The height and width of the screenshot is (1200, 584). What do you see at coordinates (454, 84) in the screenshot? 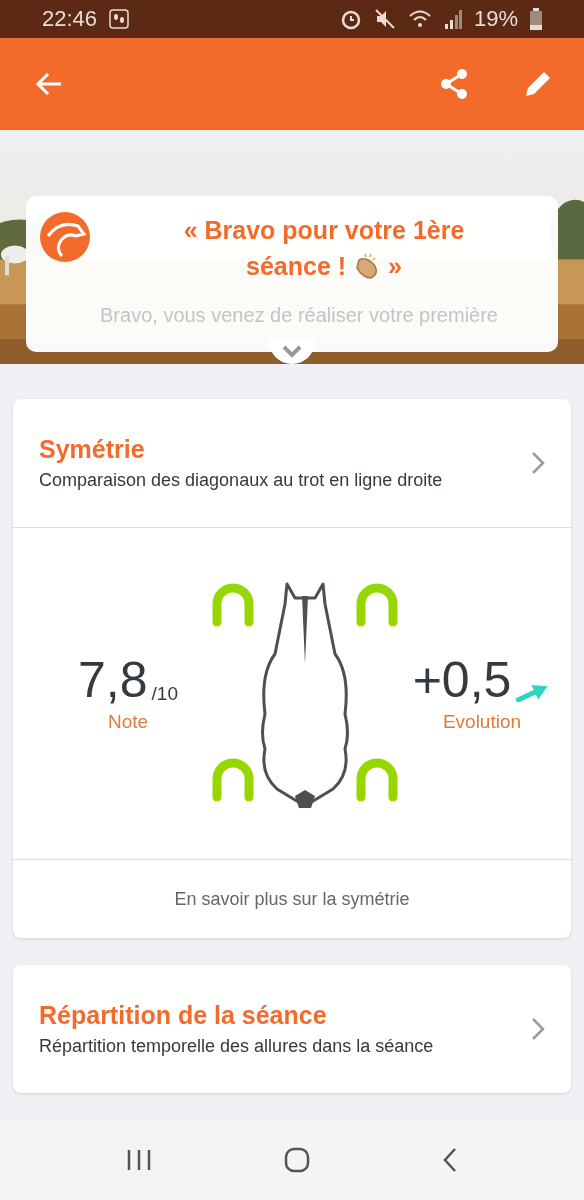
I see `share-icon` at bounding box center [454, 84].